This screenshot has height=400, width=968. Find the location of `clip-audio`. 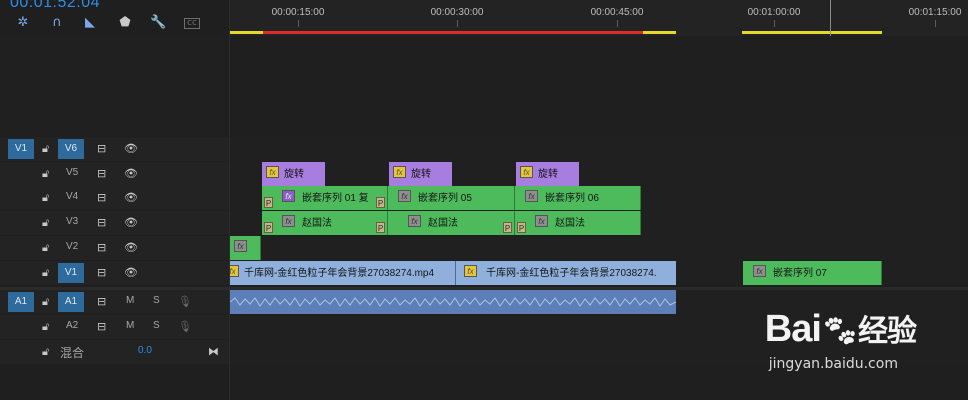

clip-audio is located at coordinates (453, 302).